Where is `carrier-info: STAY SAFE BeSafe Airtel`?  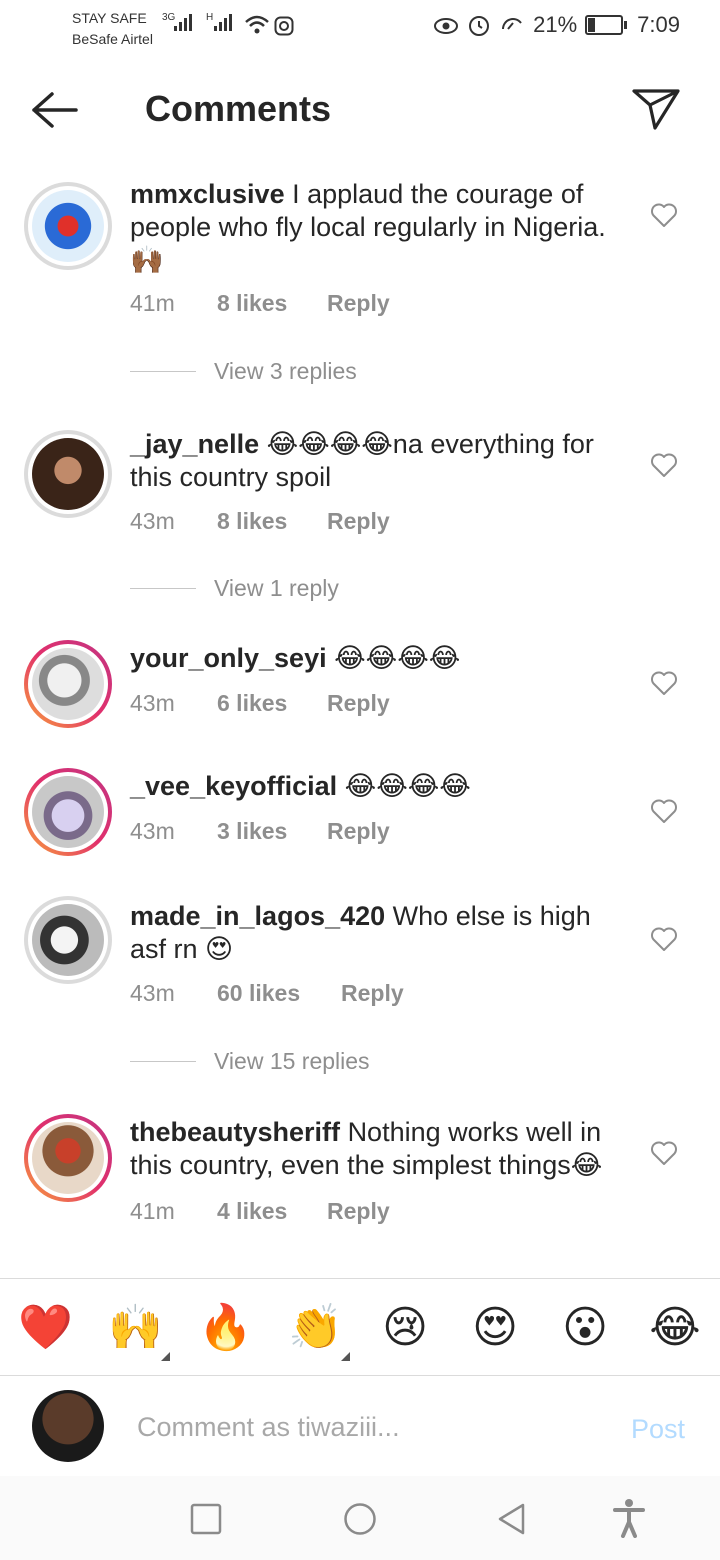
carrier-info: STAY SAFE BeSafe Airtel is located at coordinates (112, 29).